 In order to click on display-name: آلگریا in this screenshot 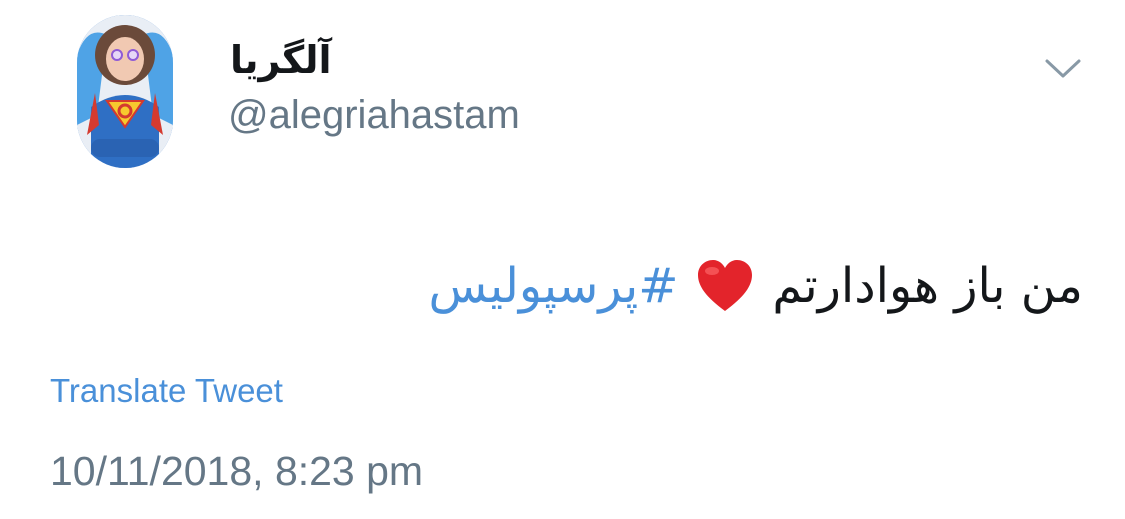, I will do `click(281, 60)`.